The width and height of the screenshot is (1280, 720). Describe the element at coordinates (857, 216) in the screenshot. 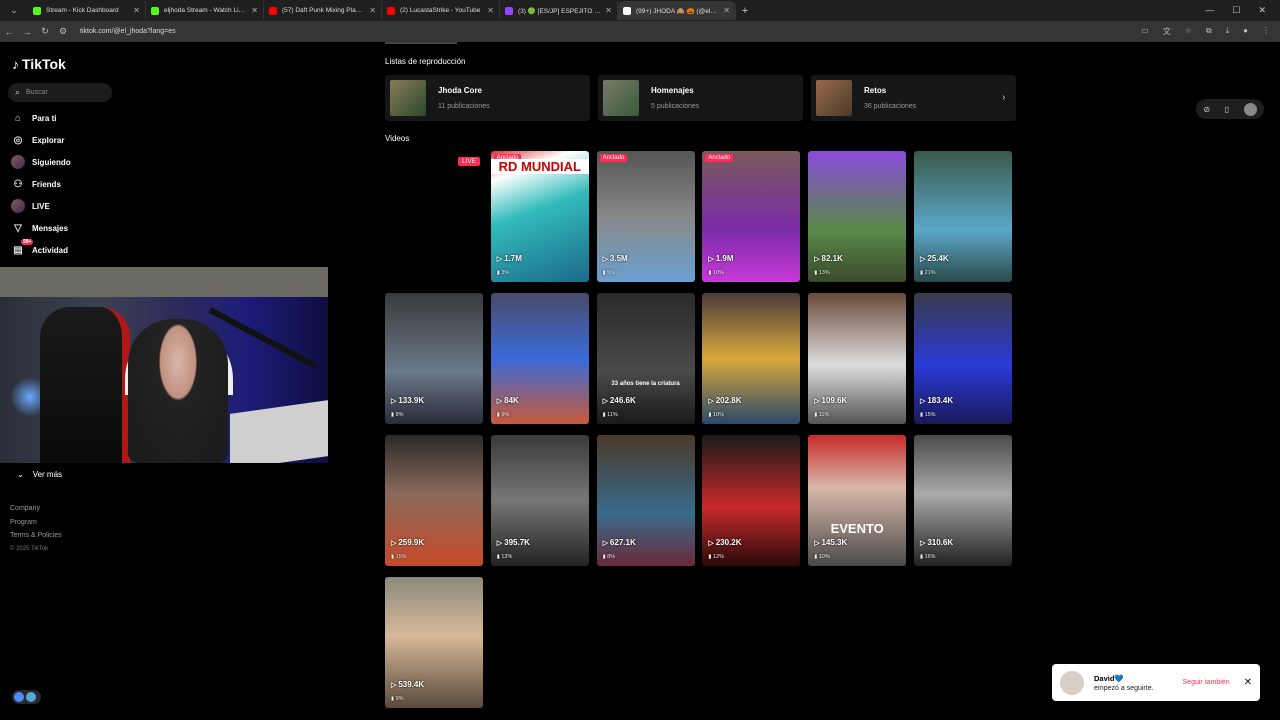

I see `video-card: 82.1K ▮ 13%` at that location.